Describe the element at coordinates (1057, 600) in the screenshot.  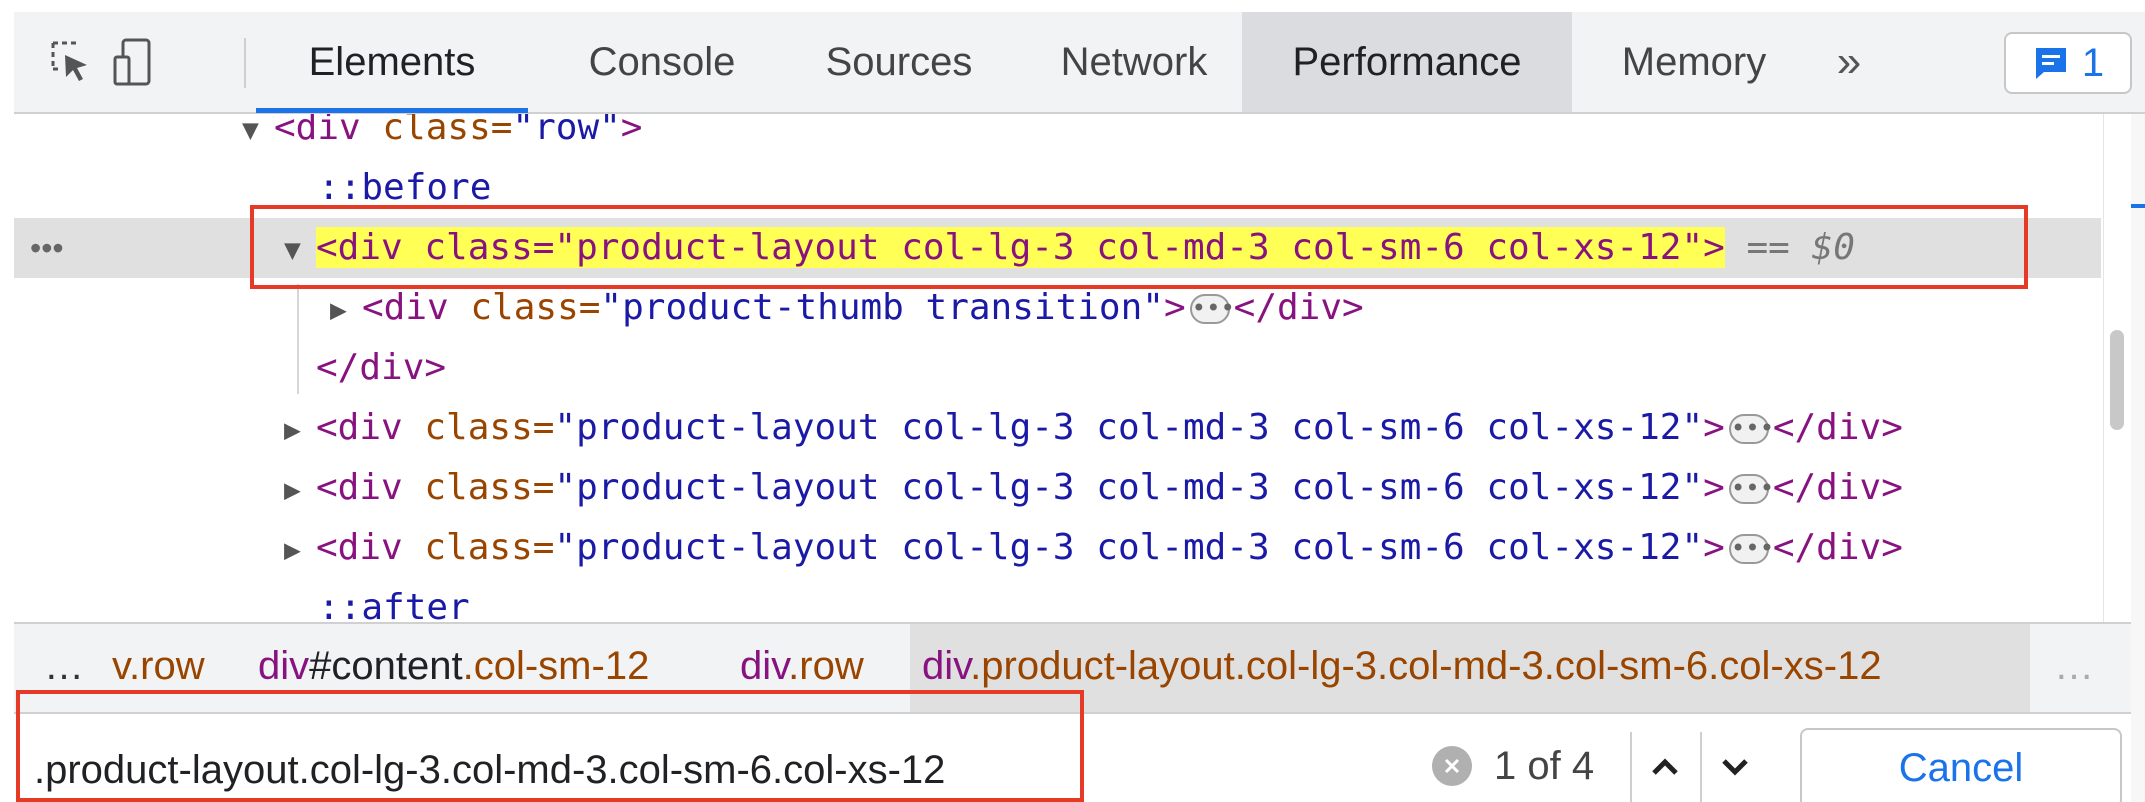
I see `tree-line-after: ::after` at that location.